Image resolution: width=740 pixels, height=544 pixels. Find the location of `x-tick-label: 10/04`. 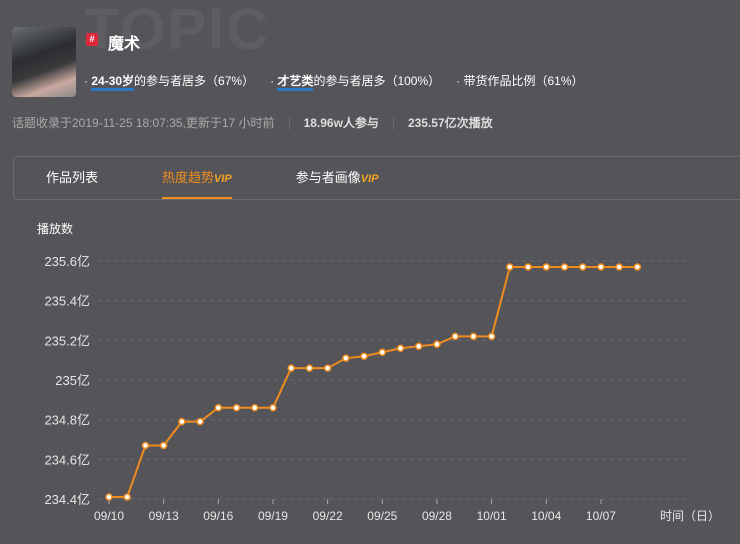

x-tick-label: 10/04 is located at coordinates (546, 516).